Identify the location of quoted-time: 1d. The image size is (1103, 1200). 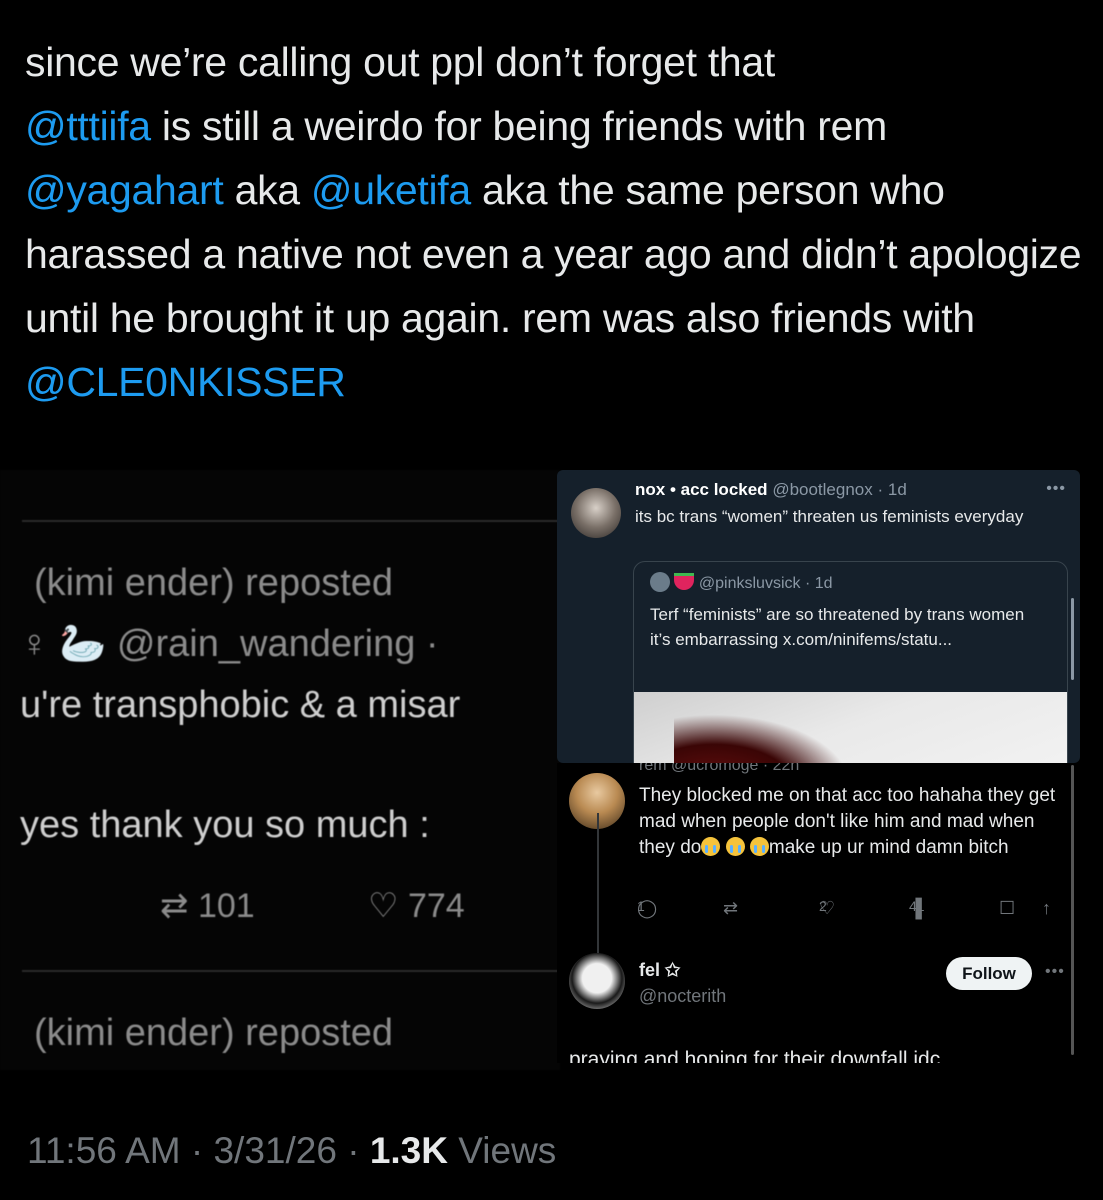
(823, 583).